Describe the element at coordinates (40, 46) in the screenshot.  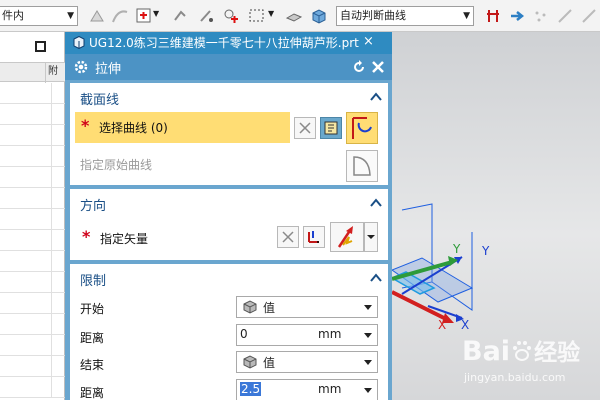
I see `maximize-icon` at that location.